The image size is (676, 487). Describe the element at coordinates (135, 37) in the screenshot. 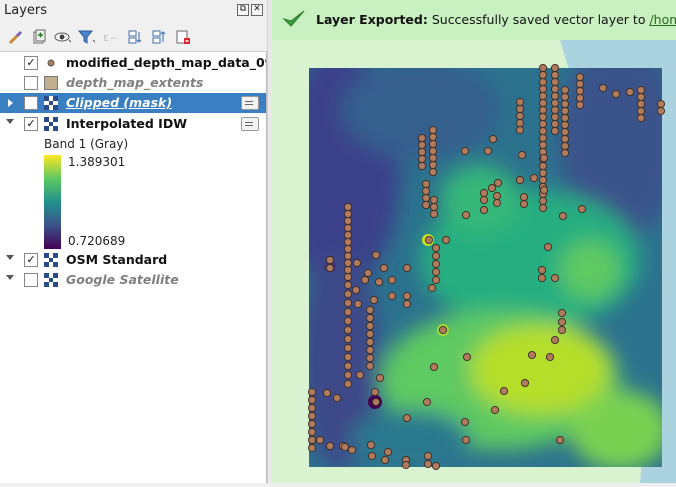

I see `expand-all-icon` at that location.